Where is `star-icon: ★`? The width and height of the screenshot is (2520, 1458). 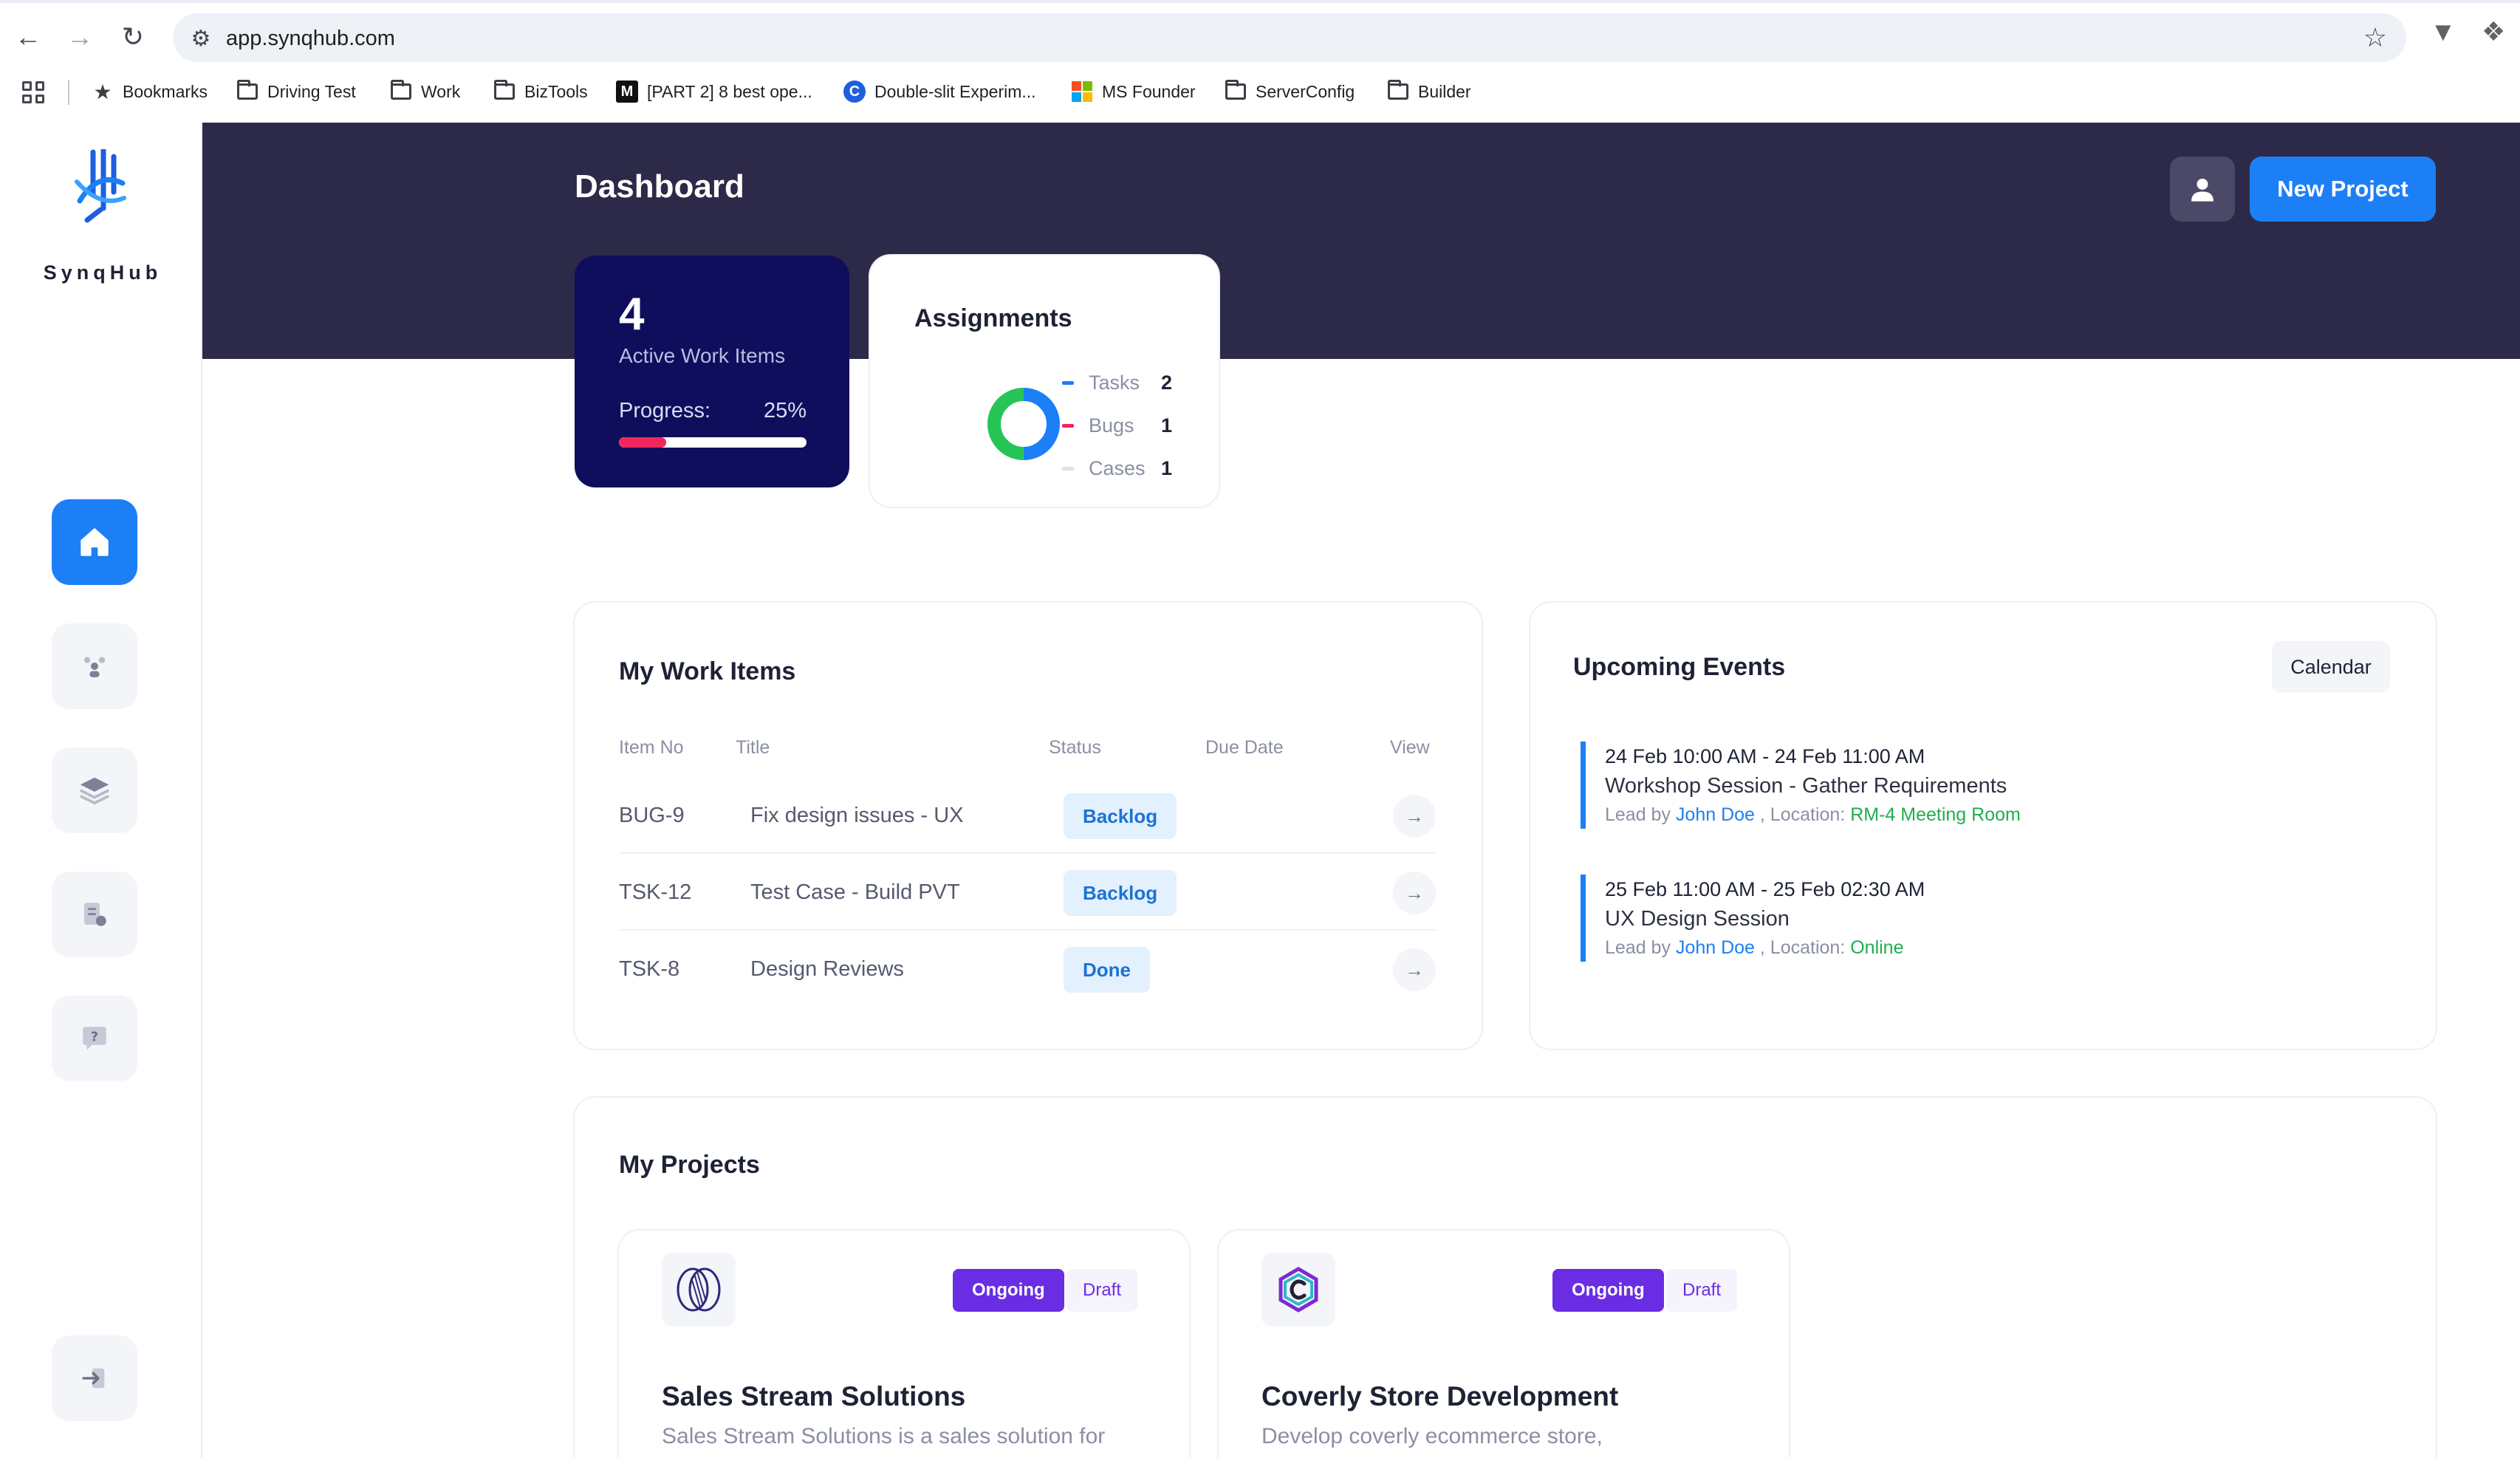
star-icon: ★ is located at coordinates (103, 91).